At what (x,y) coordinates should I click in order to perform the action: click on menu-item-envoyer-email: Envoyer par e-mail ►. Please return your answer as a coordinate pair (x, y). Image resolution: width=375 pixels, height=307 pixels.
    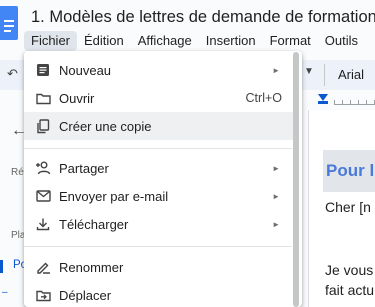
    Looking at the image, I should click on (159, 196).